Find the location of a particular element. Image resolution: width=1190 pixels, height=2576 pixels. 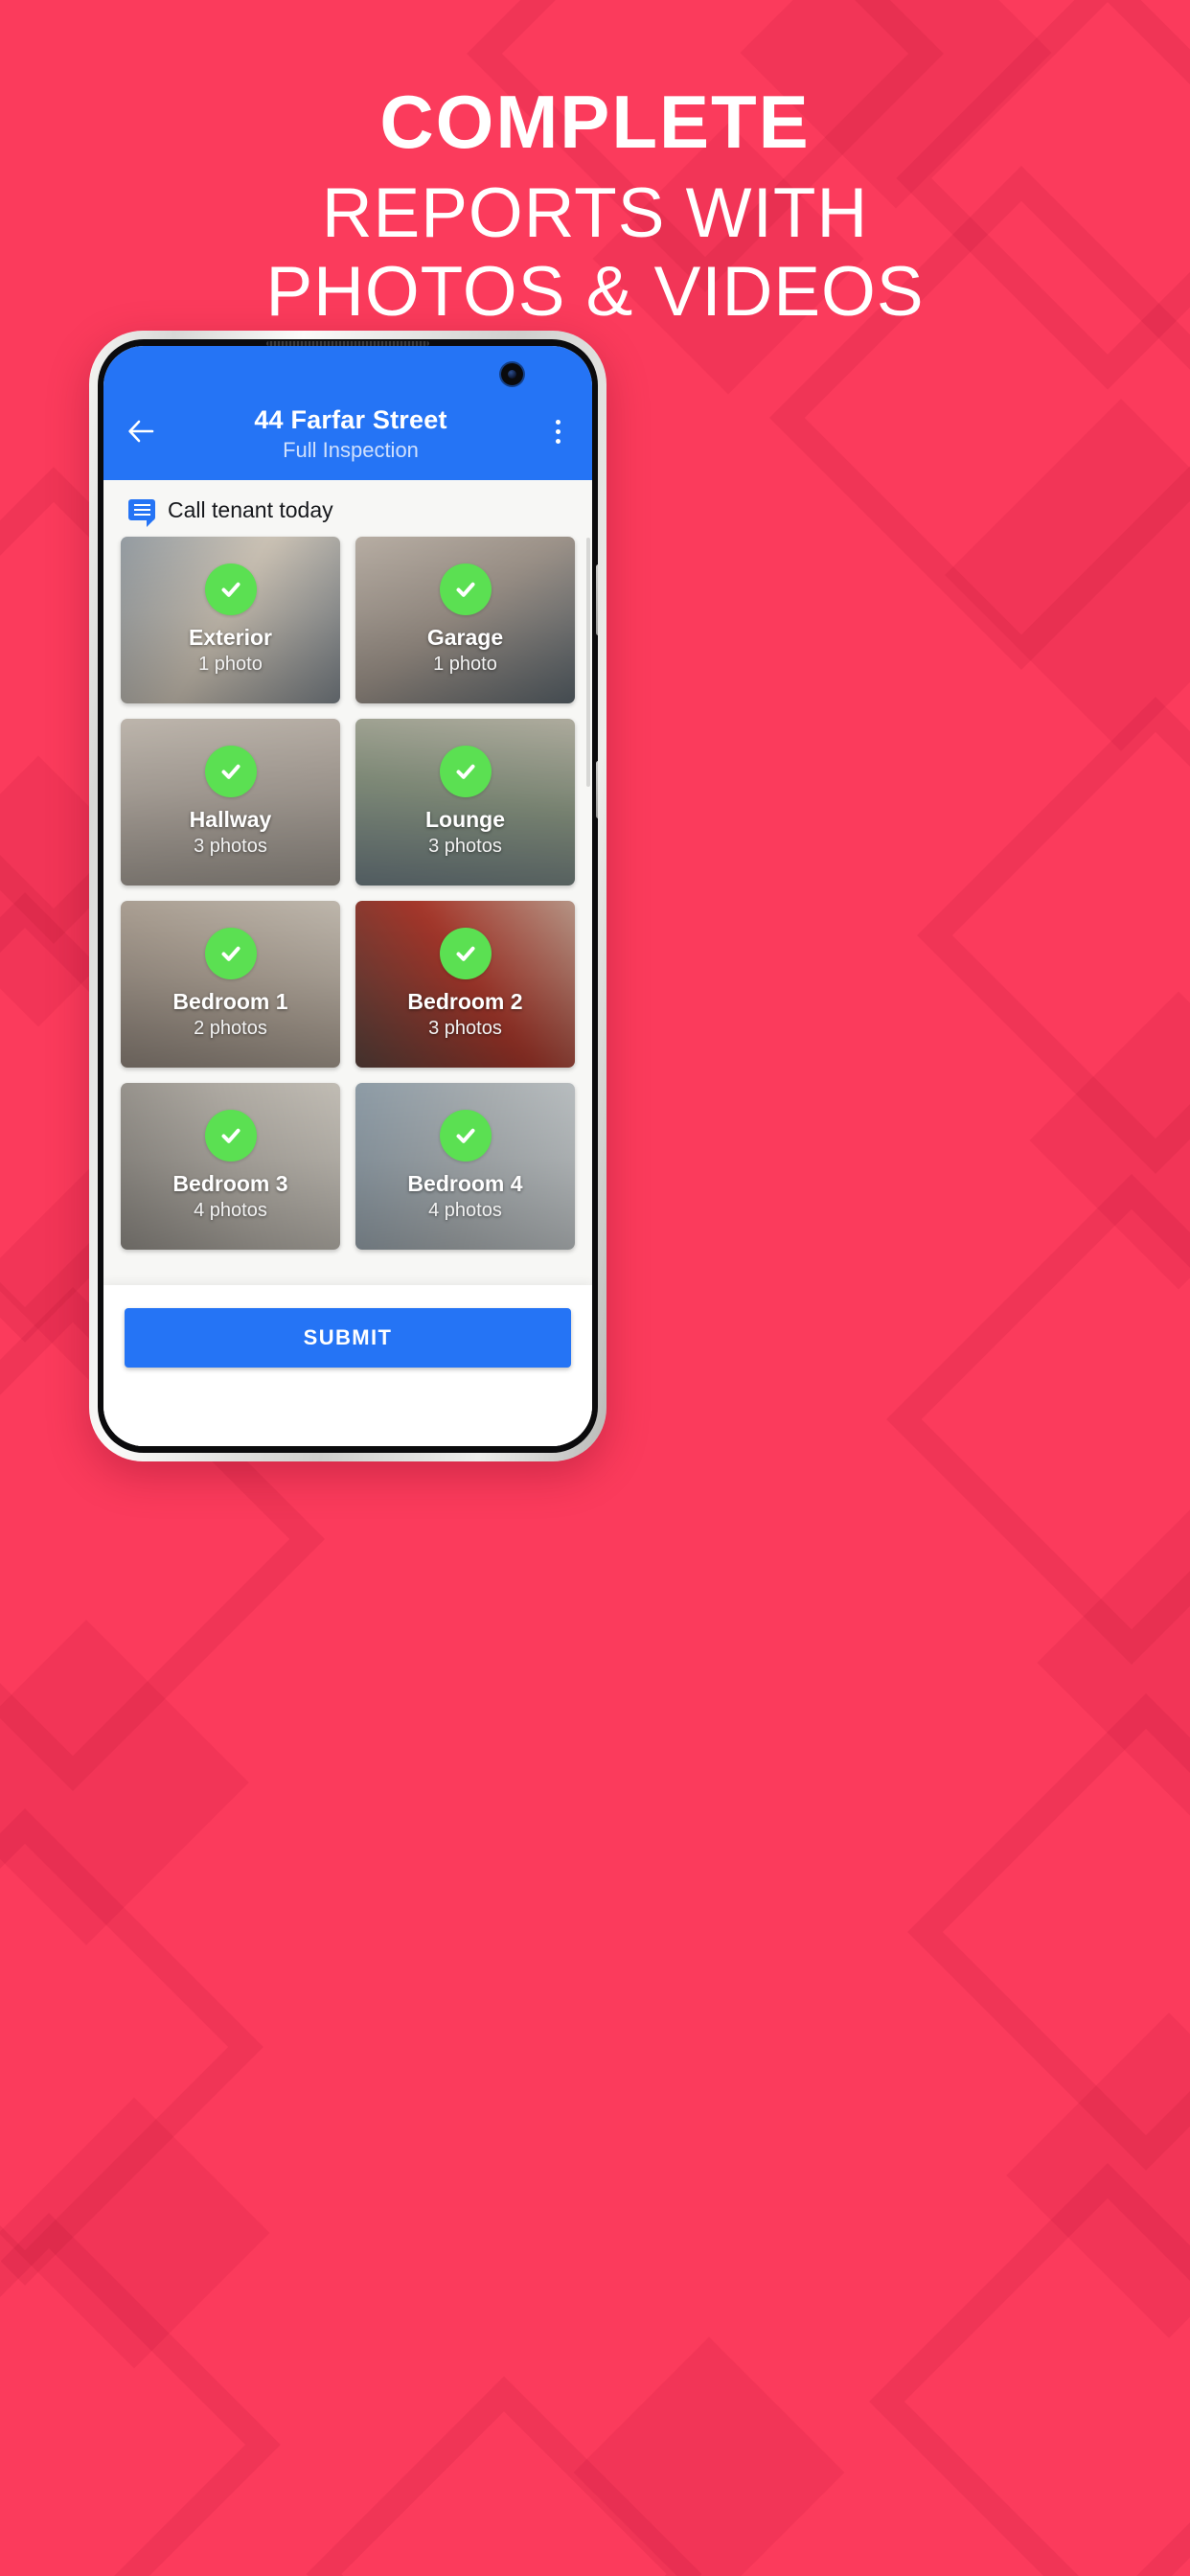

comment-icon is located at coordinates (141, 512).